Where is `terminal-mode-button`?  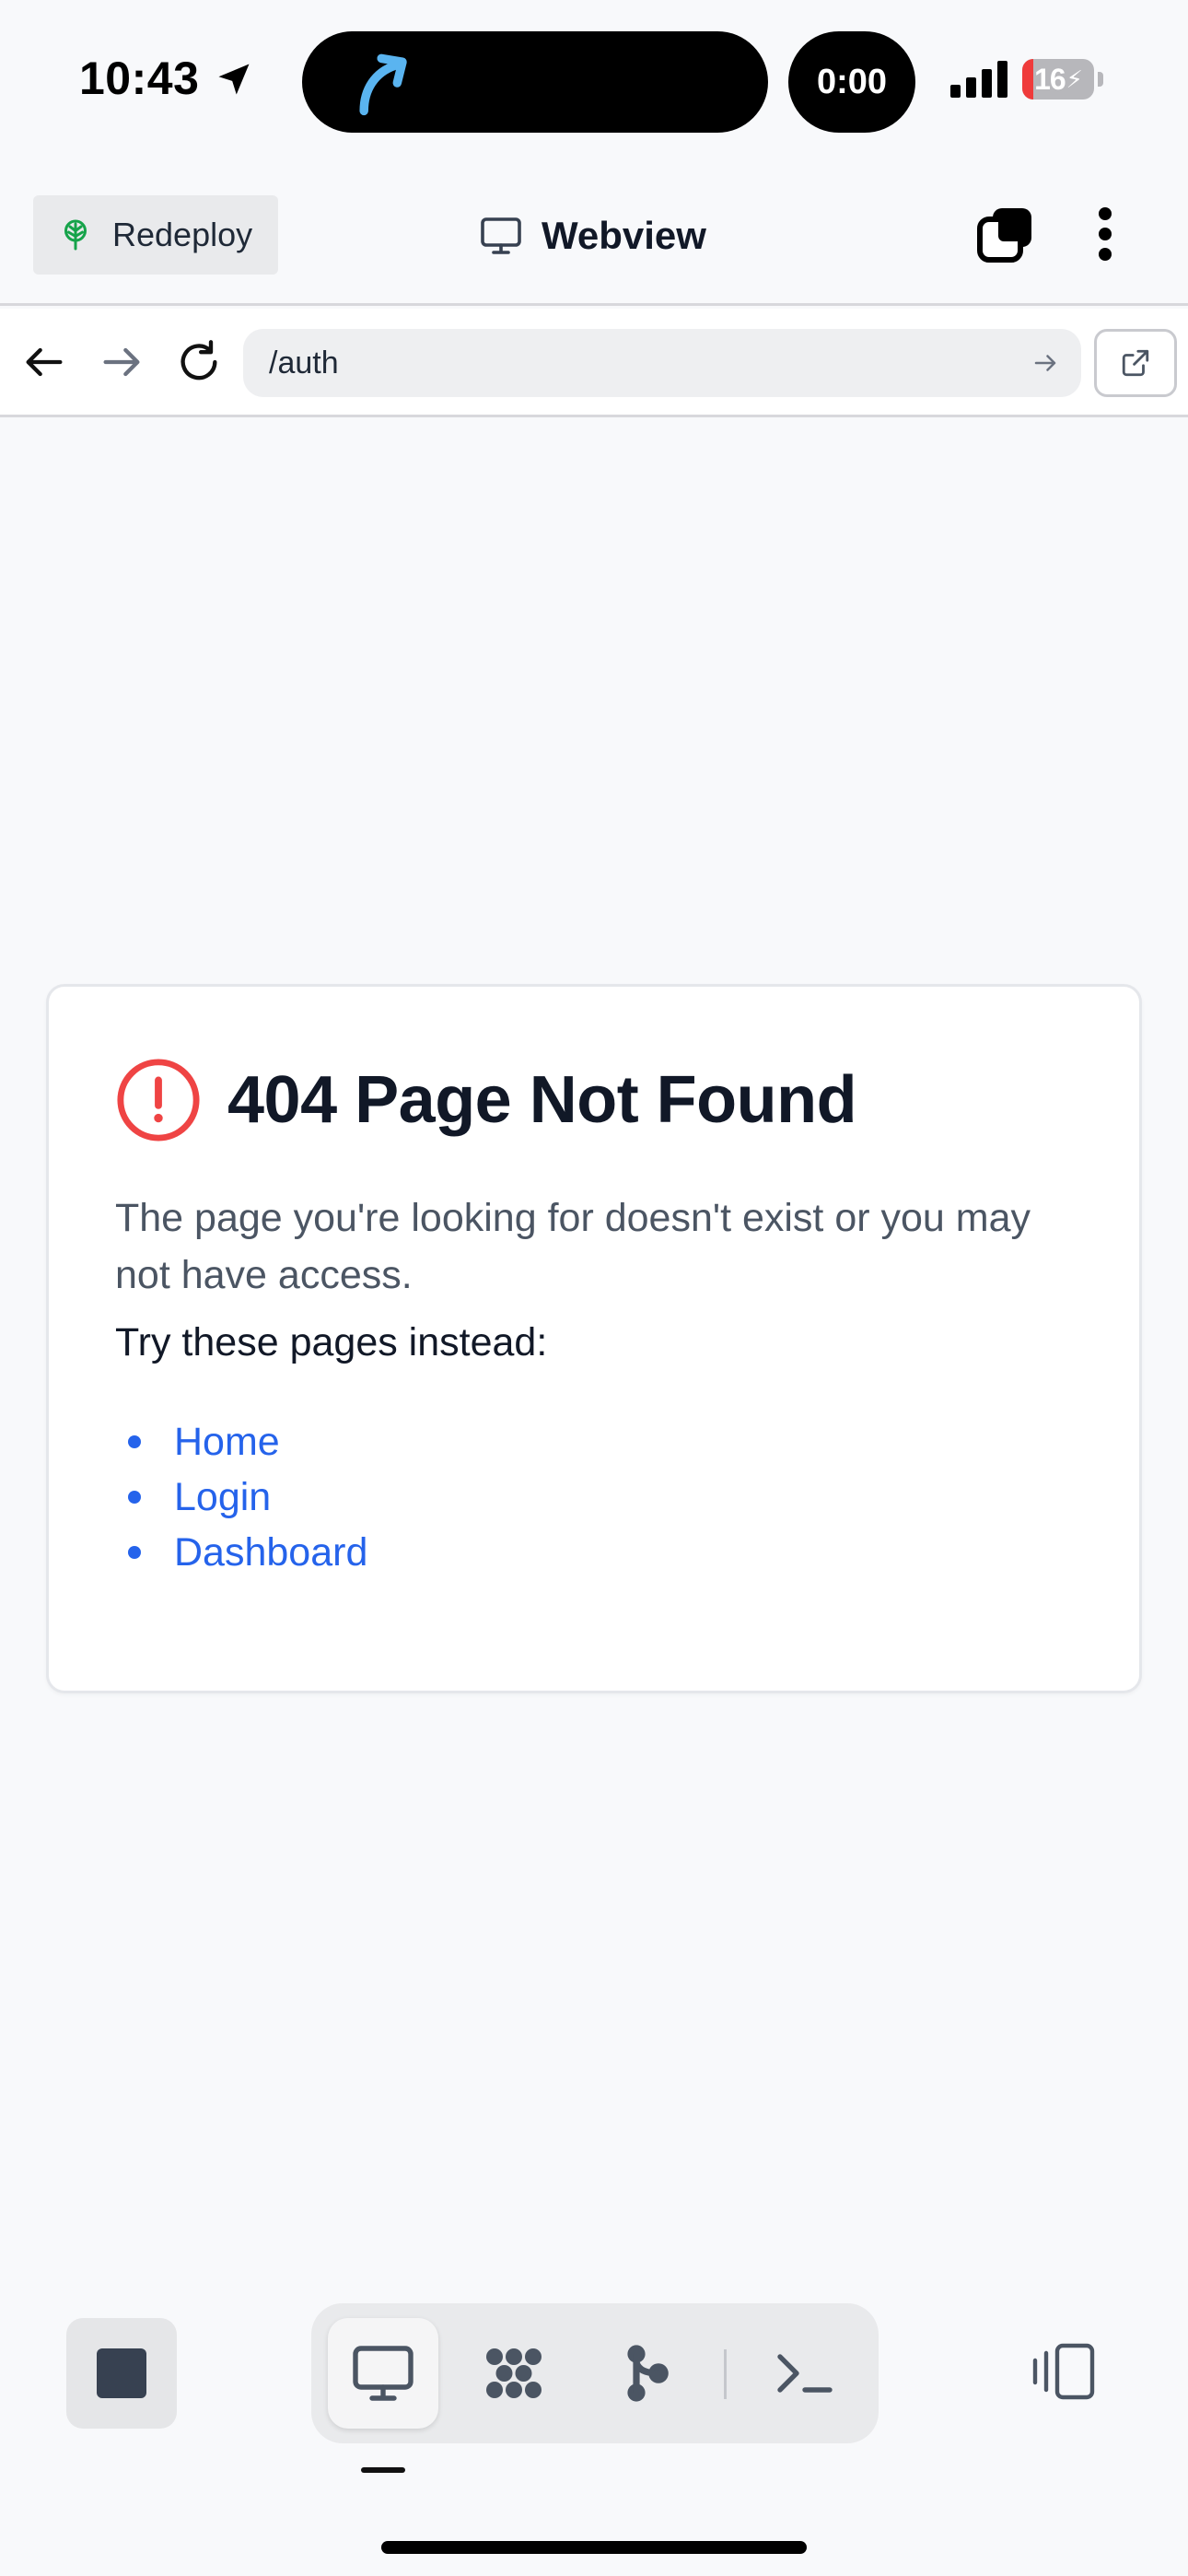
terminal-mode-button is located at coordinates (805, 2373).